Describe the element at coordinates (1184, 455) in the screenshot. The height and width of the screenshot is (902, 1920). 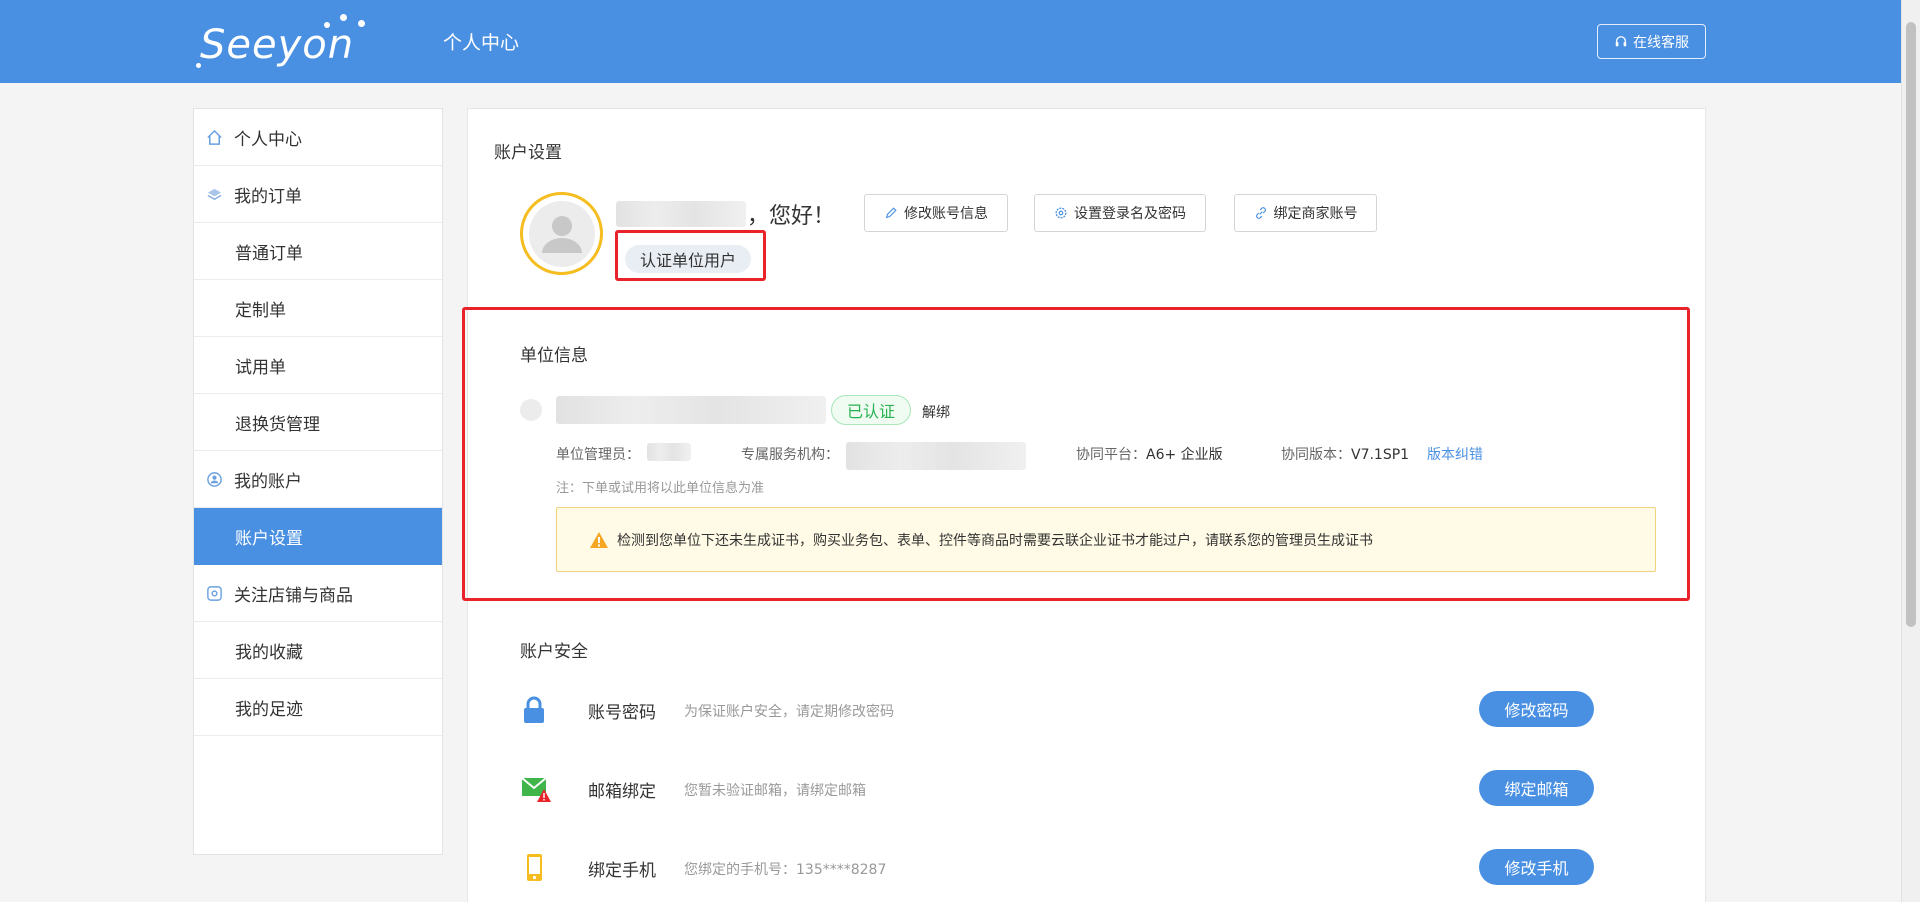
I see `platform-value: A6+ 企业版` at that location.